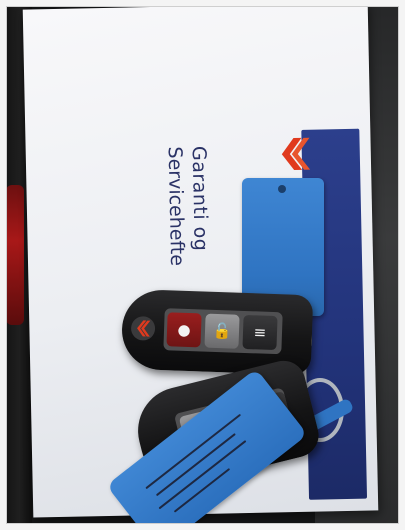 Image resolution: width=405 pixels, height=530 pixels. What do you see at coordinates (176, 206) in the screenshot?
I see `booklet-title-line2: Servicehefte` at bounding box center [176, 206].